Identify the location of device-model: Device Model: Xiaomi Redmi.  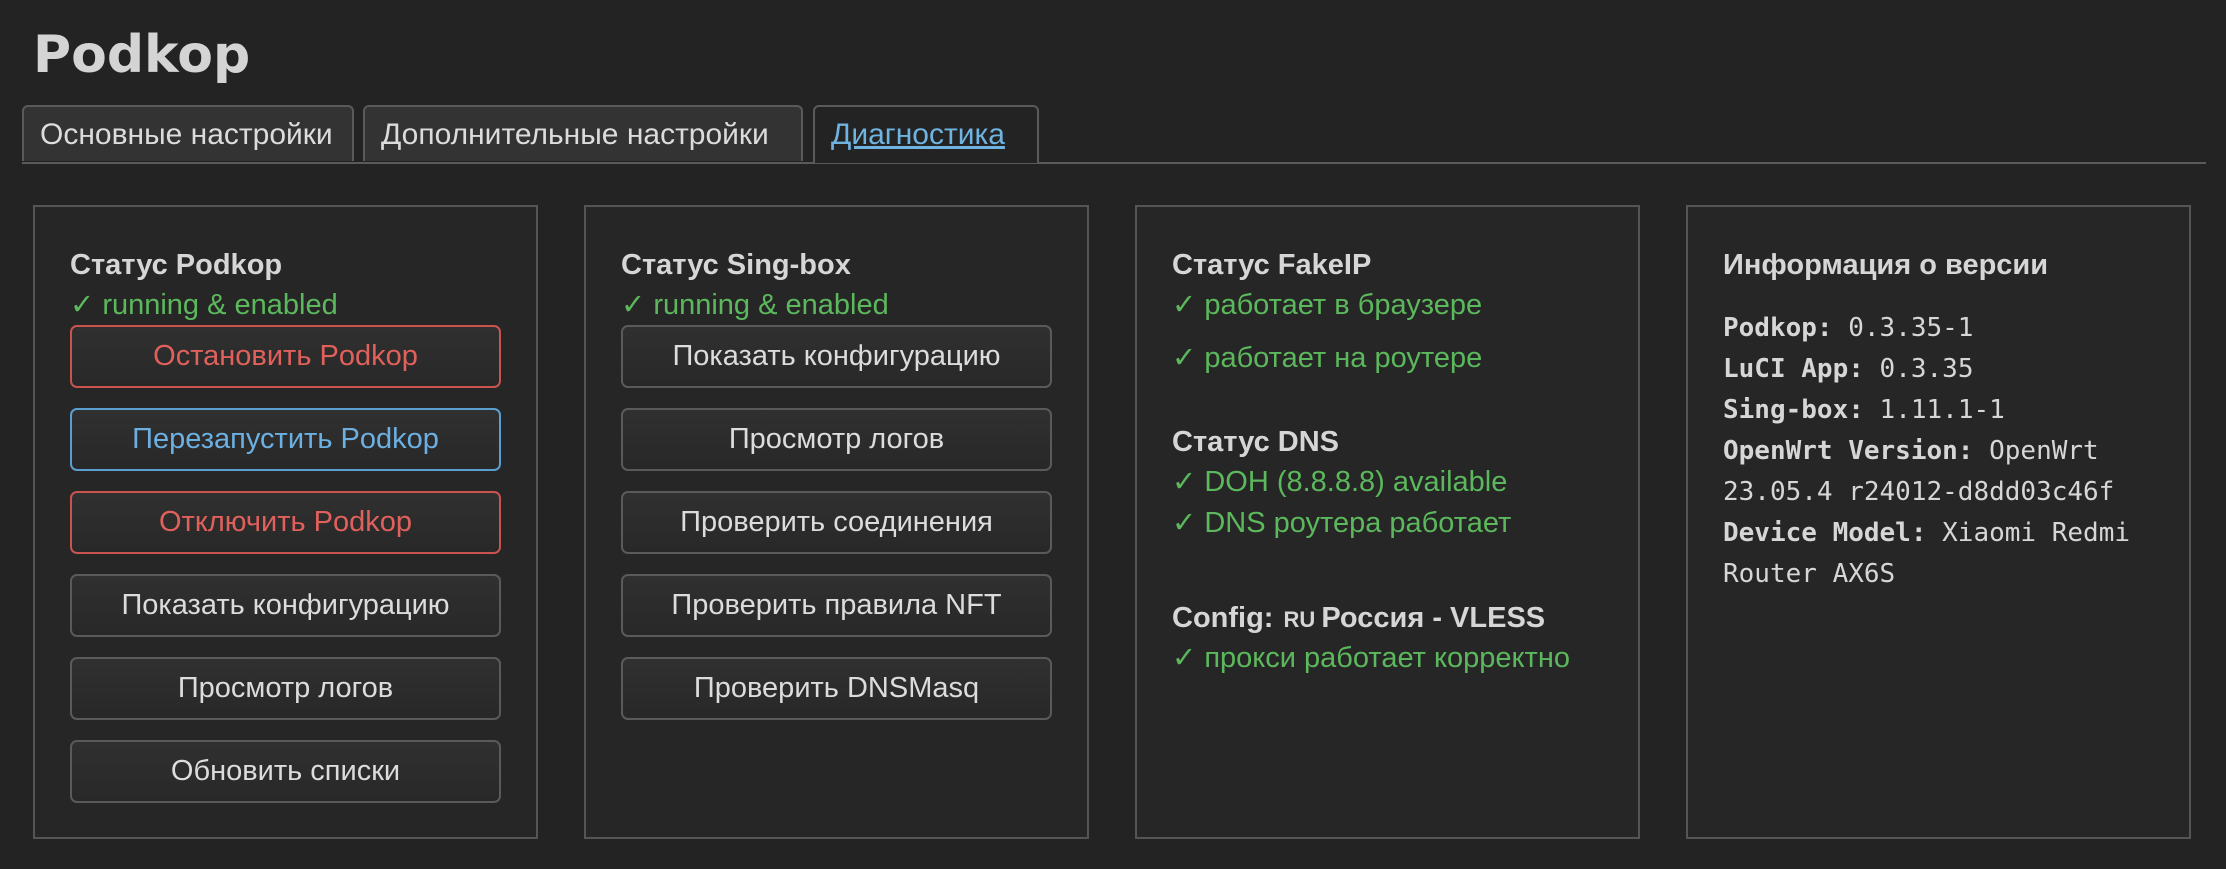
(1926, 533).